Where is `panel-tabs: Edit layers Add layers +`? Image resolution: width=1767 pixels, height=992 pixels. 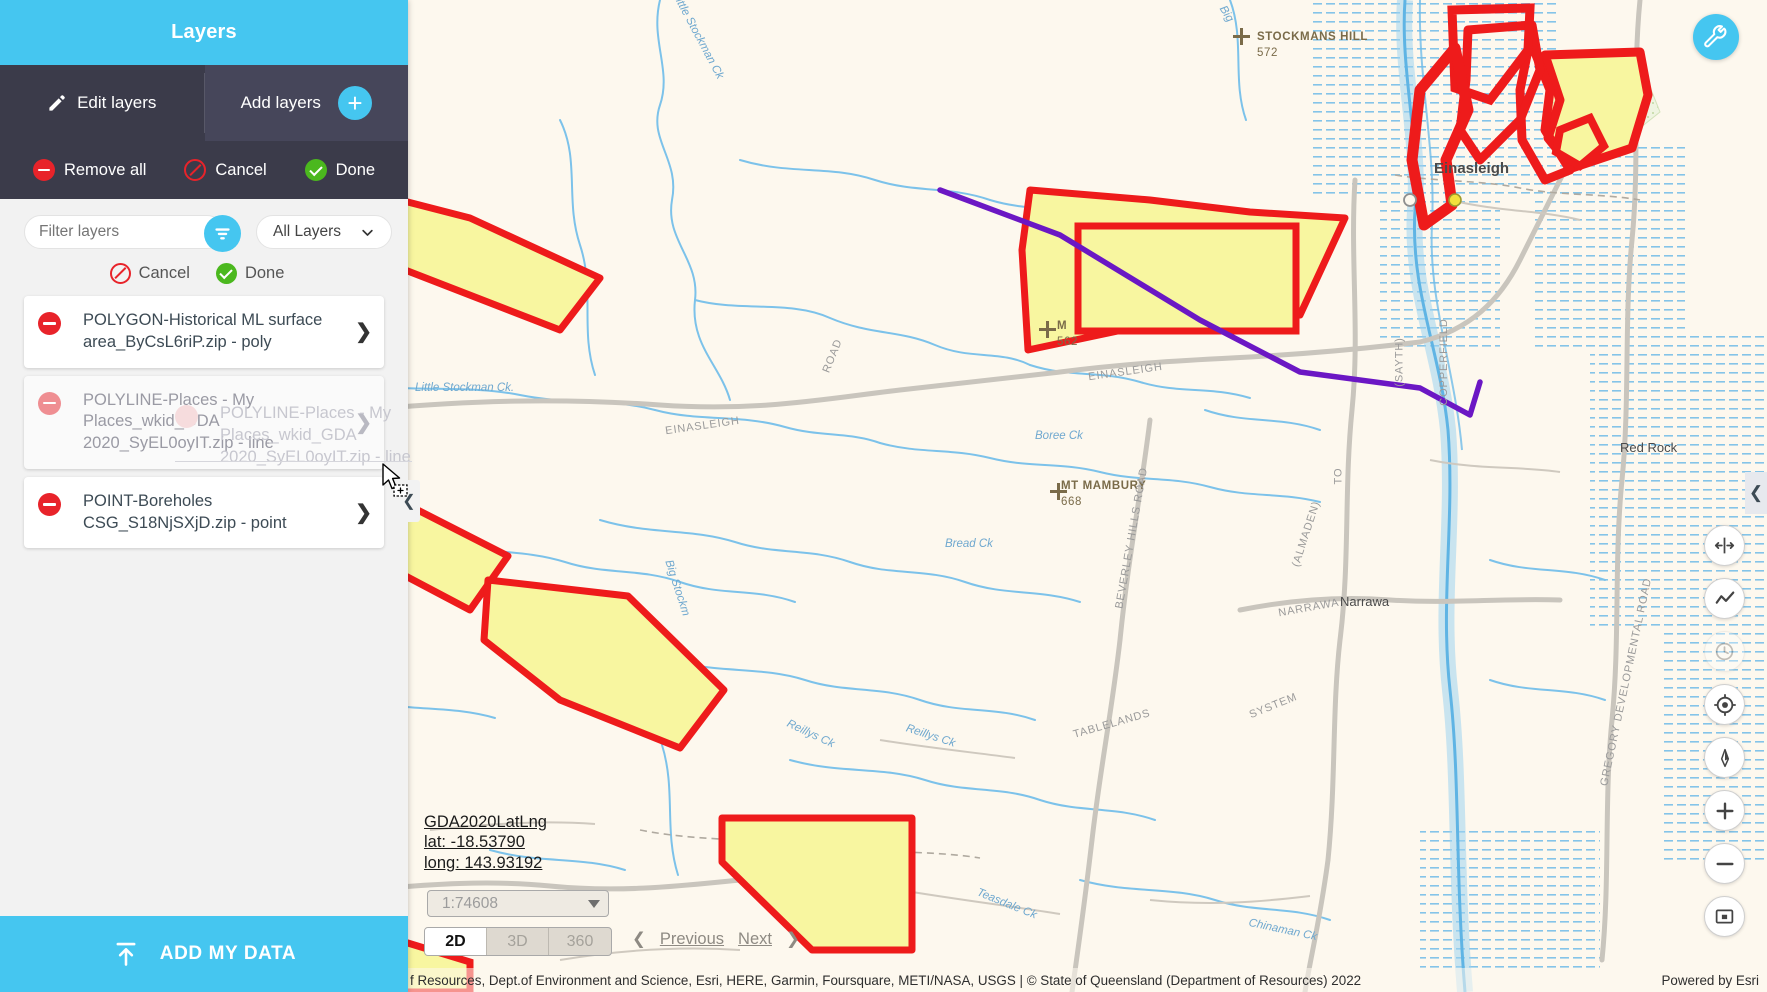
panel-tabs: Edit layers Add layers + is located at coordinates (204, 103).